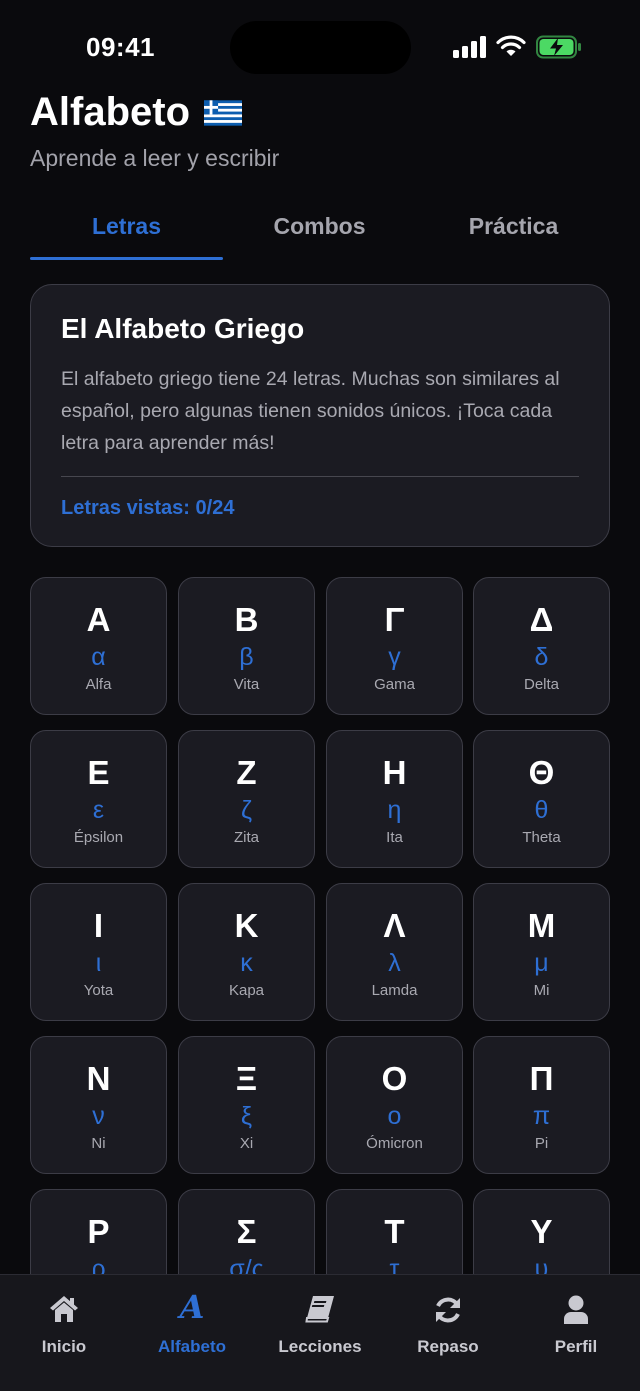 The height and width of the screenshot is (1391, 640). What do you see at coordinates (394, 684) in the screenshot?
I see `letter-name: Gama` at bounding box center [394, 684].